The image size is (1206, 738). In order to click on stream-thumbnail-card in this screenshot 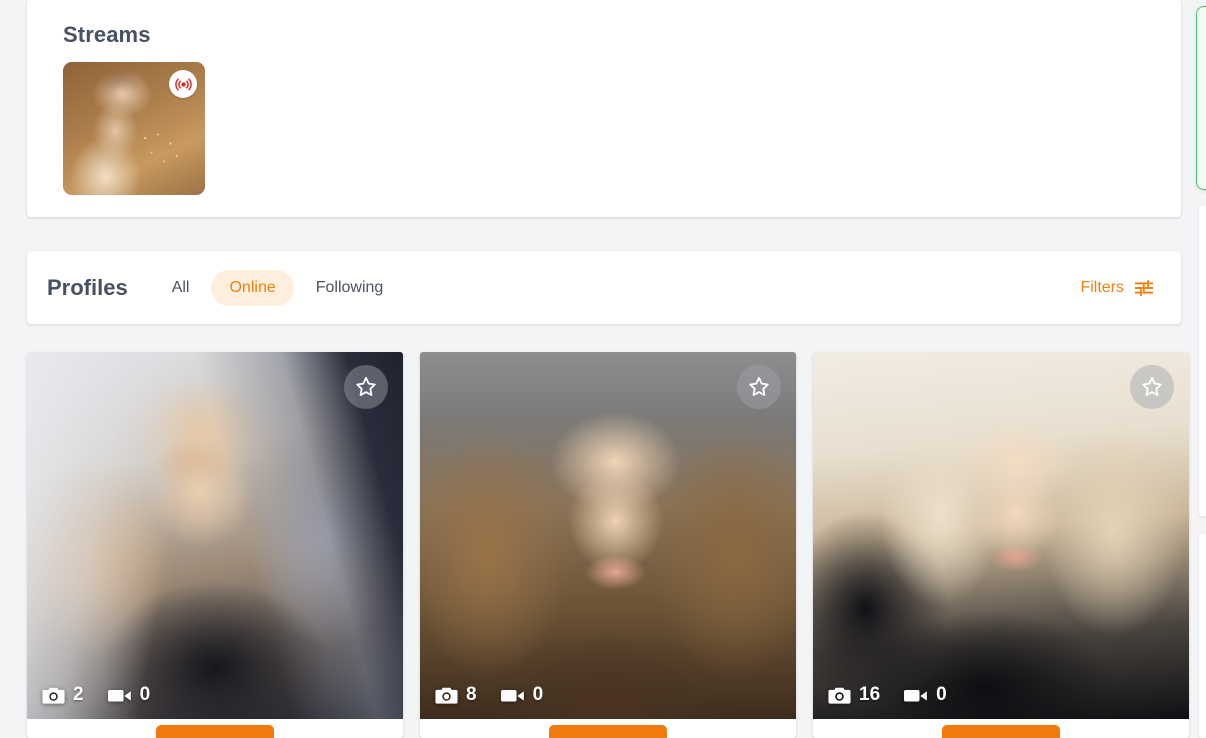, I will do `click(134, 128)`.